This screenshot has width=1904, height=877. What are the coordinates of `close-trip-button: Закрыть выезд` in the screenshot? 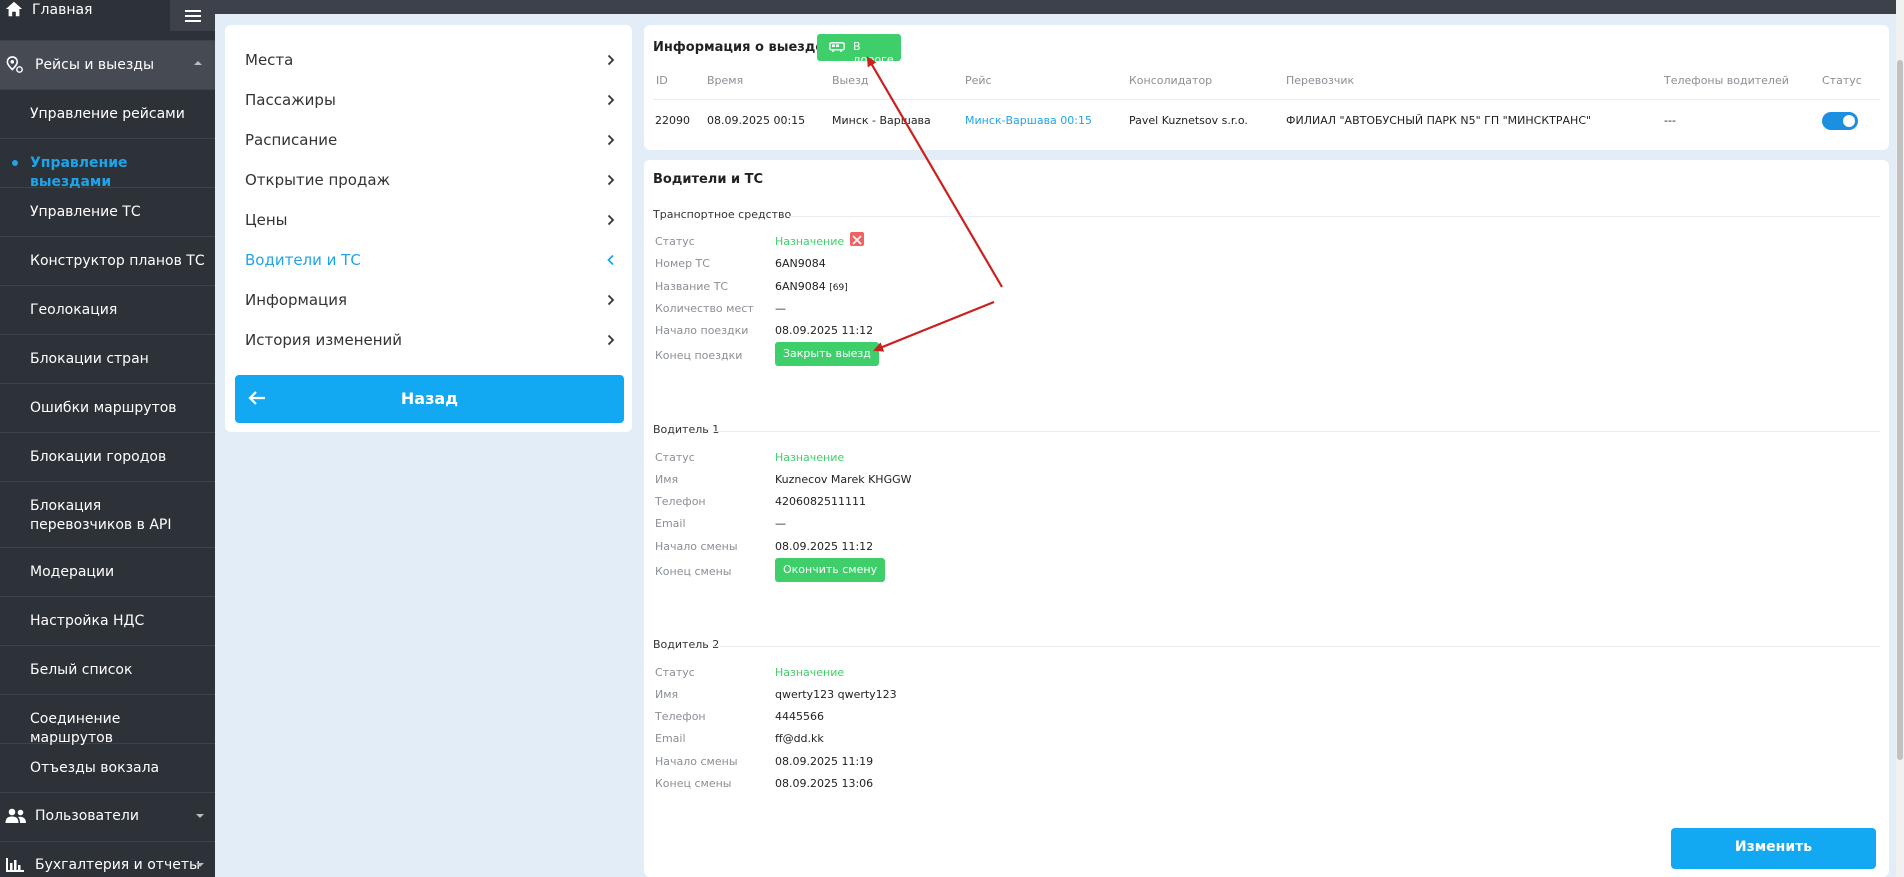 It's located at (827, 354).